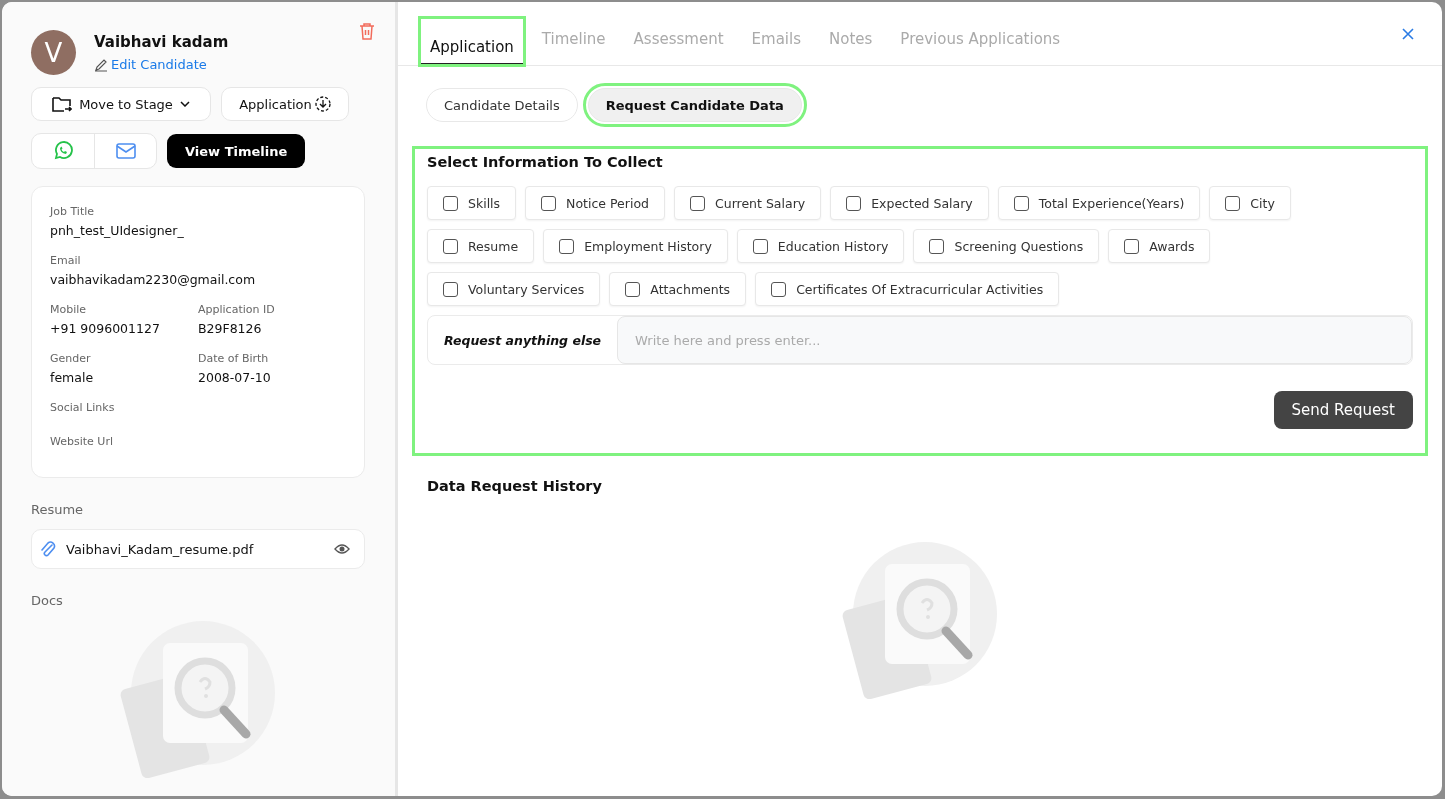 This screenshot has width=1445, height=799. Describe the element at coordinates (48, 549) in the screenshot. I see `paperclip-icon` at that location.